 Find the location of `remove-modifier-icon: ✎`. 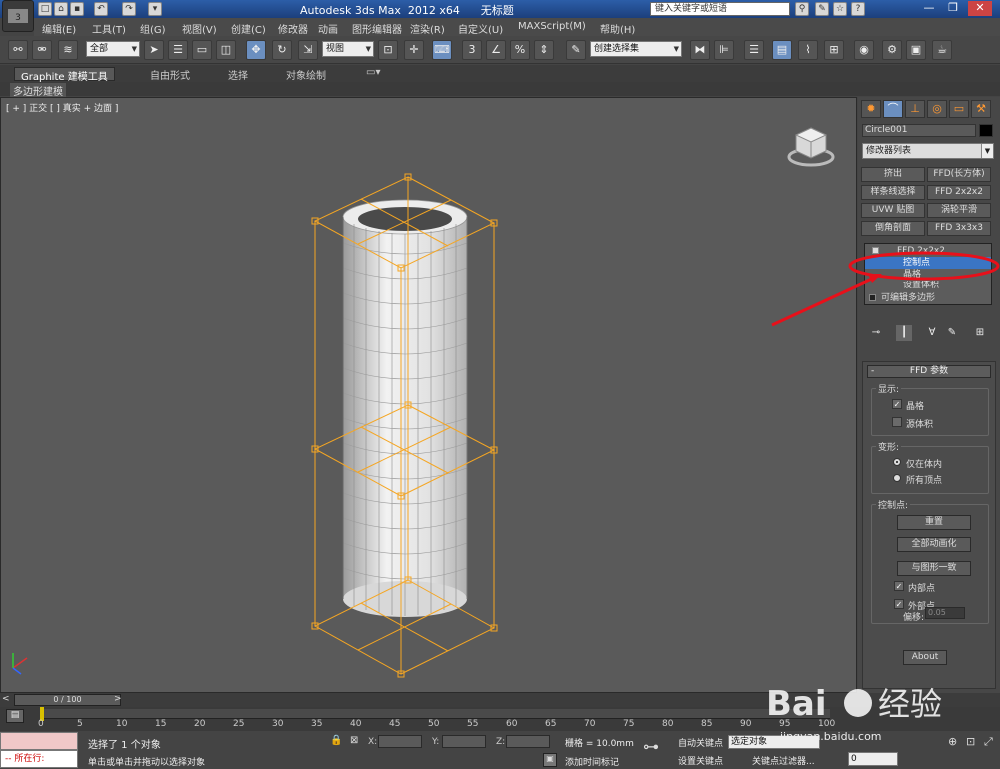

remove-modifier-icon: ✎ is located at coordinates (952, 333).